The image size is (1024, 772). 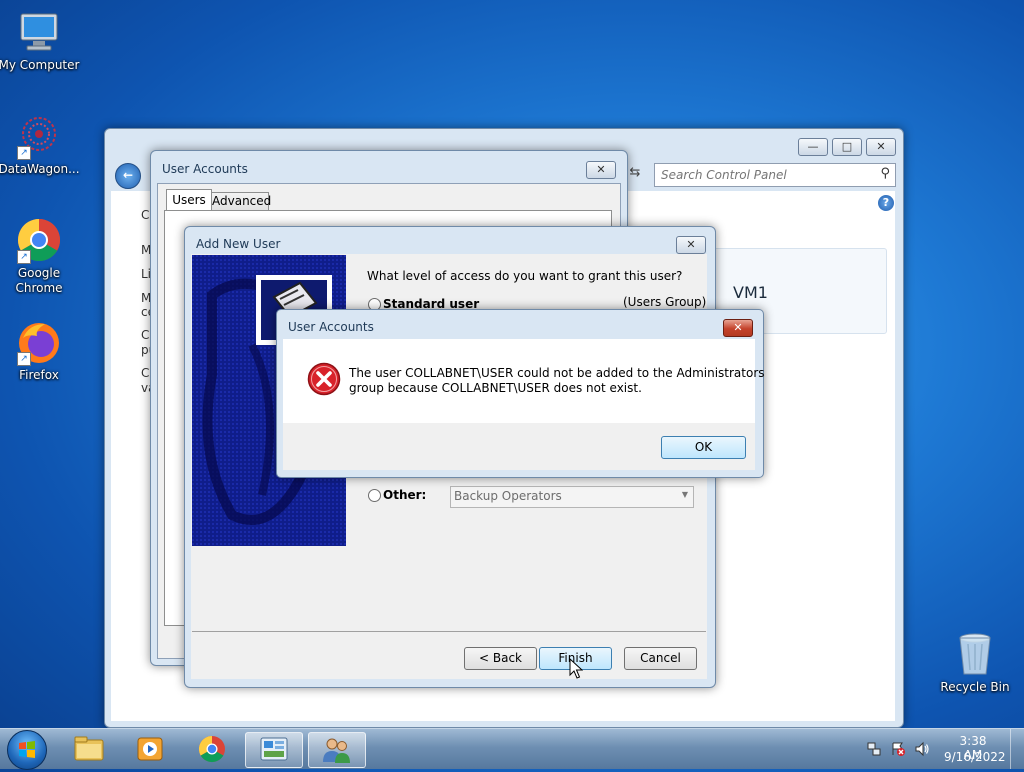 What do you see at coordinates (813, 147) in the screenshot?
I see `minimize-button: —` at bounding box center [813, 147].